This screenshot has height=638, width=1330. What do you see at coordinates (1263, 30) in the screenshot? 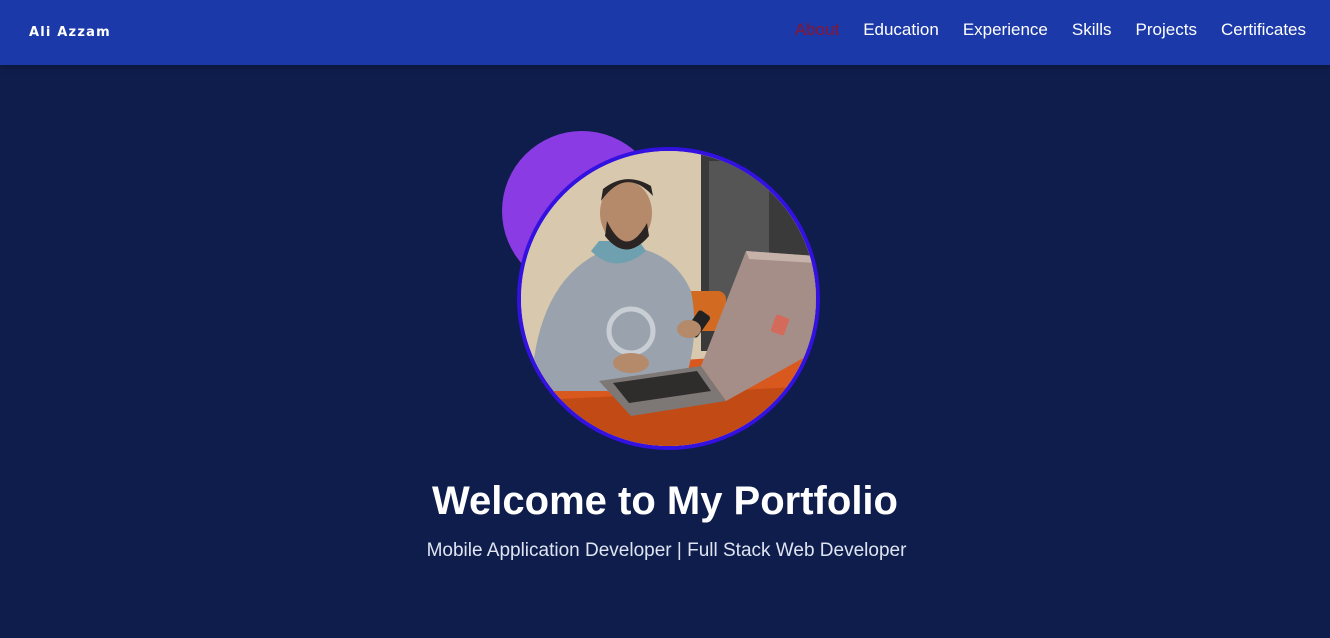
I see `nav-link-certificates: Certificates` at bounding box center [1263, 30].